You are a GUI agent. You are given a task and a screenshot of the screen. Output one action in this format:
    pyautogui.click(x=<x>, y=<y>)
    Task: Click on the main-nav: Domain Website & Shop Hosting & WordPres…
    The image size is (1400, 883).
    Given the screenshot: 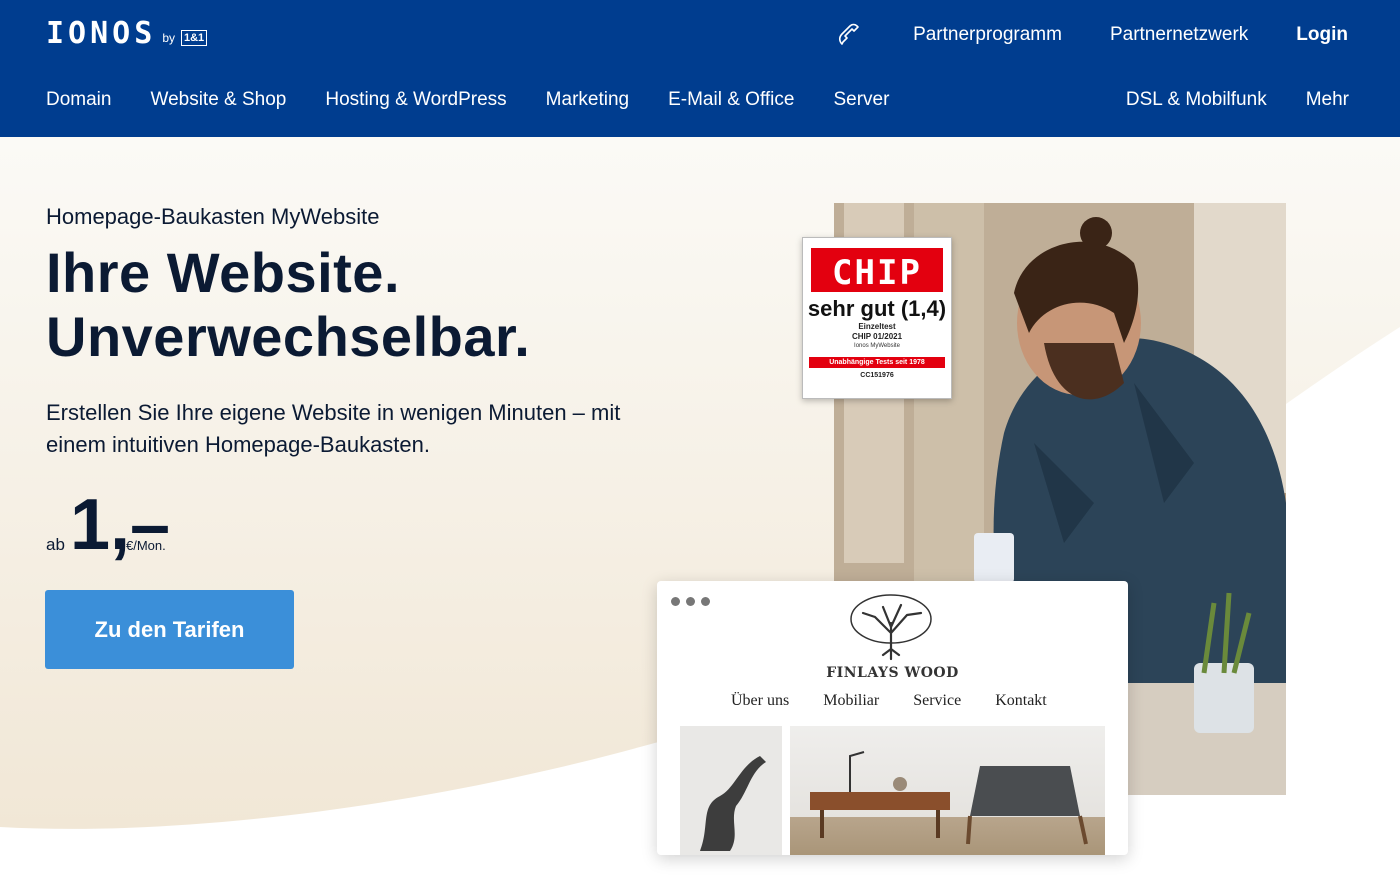 What is the action you would take?
    pyautogui.click(x=467, y=100)
    